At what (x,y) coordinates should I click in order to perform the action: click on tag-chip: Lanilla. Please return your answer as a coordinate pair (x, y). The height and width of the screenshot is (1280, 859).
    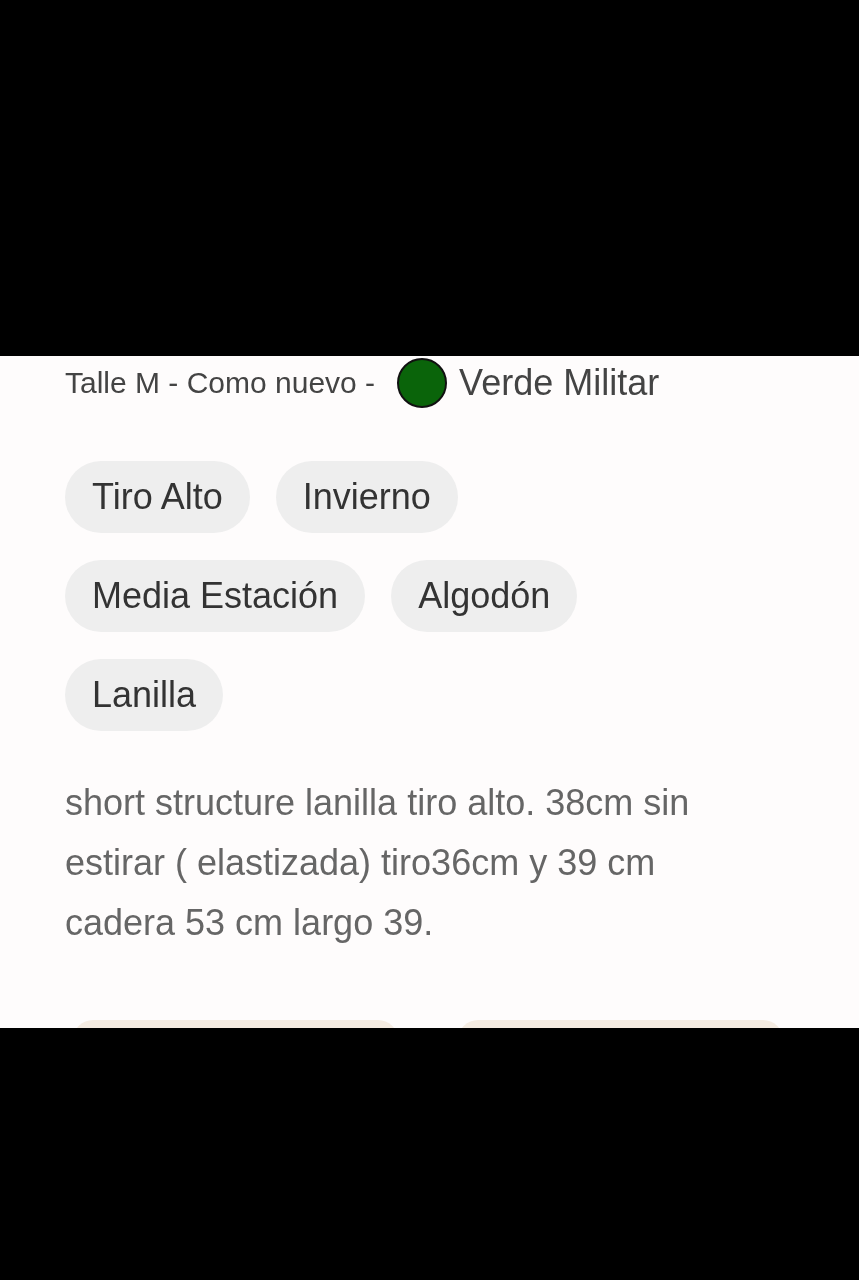
    Looking at the image, I should click on (144, 695).